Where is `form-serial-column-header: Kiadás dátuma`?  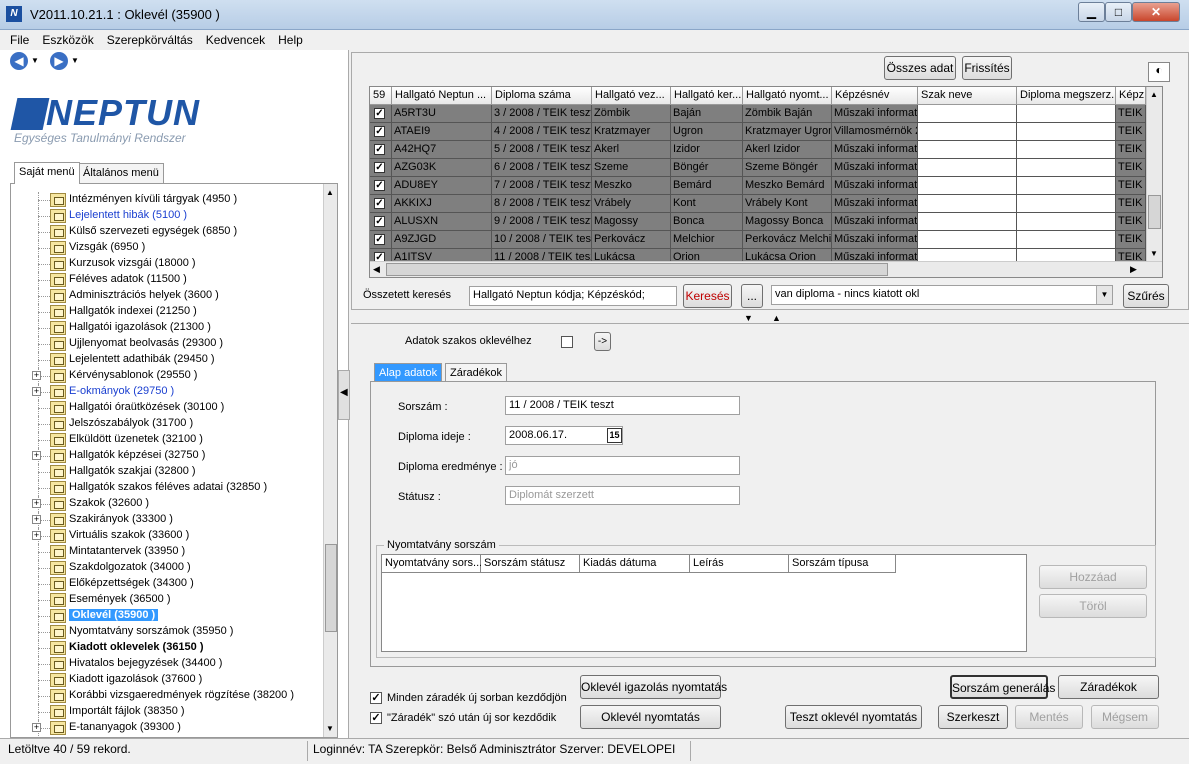 form-serial-column-header: Kiadás dátuma is located at coordinates (635, 564).